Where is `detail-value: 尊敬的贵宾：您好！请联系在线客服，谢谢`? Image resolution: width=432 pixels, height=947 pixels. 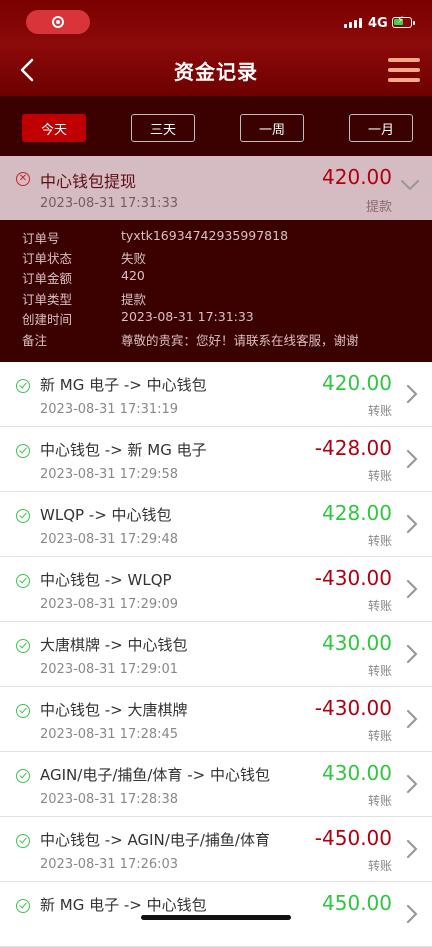 detail-value: 尊敬的贵宾：您好！请联系在线客服，谢谢 is located at coordinates (240, 340).